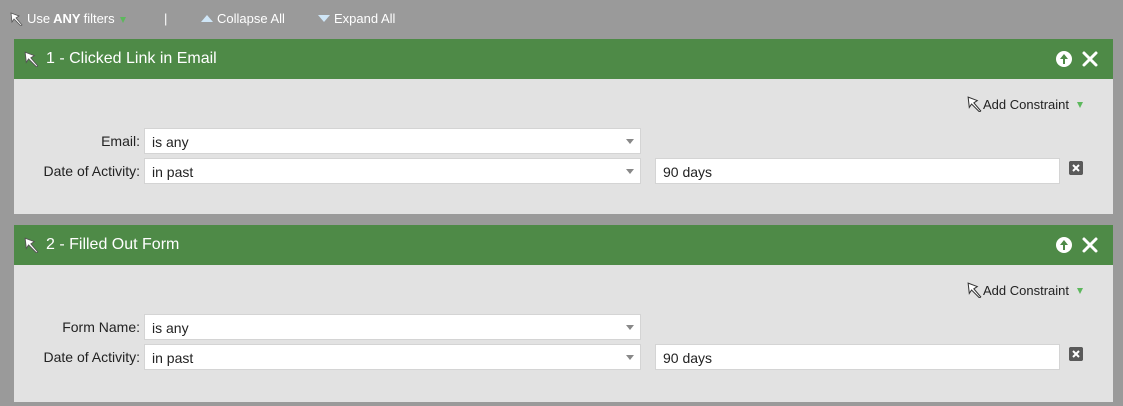  I want to click on filter-header: 1 - Clicked Link in Email, so click(563, 59).